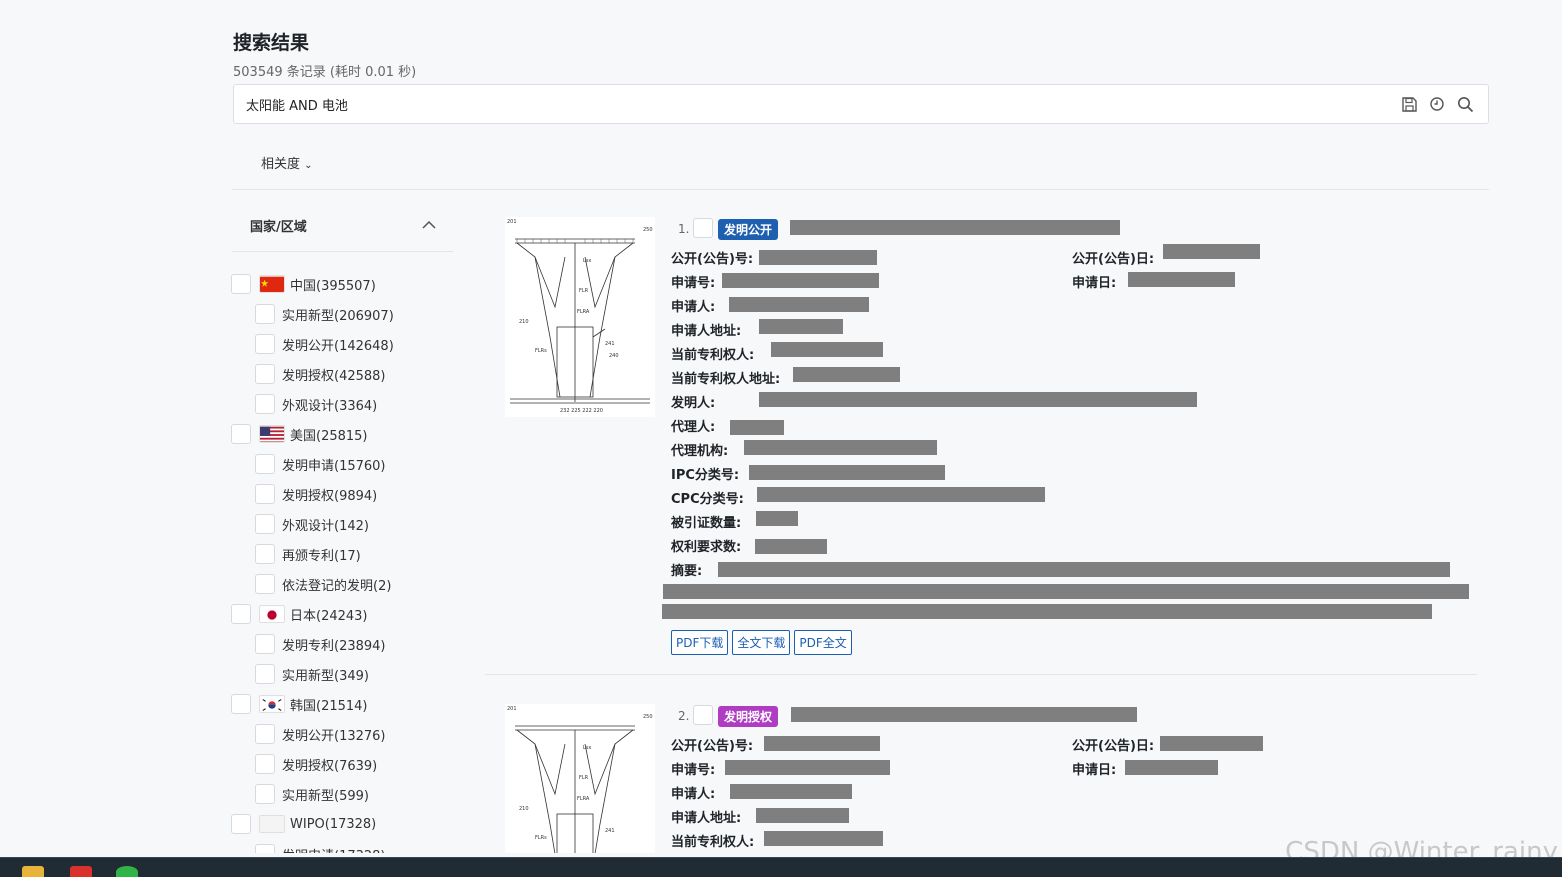 Image resolution: width=1562 pixels, height=877 pixels. I want to click on filter-item-sub: 发明申请(17328), so click(351, 846).